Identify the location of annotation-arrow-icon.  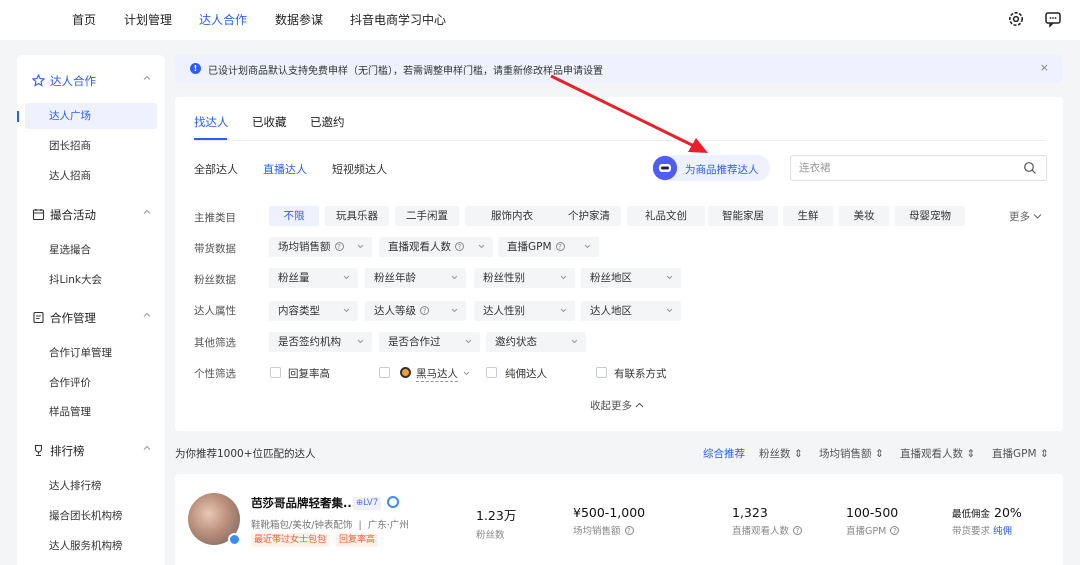
(629, 113).